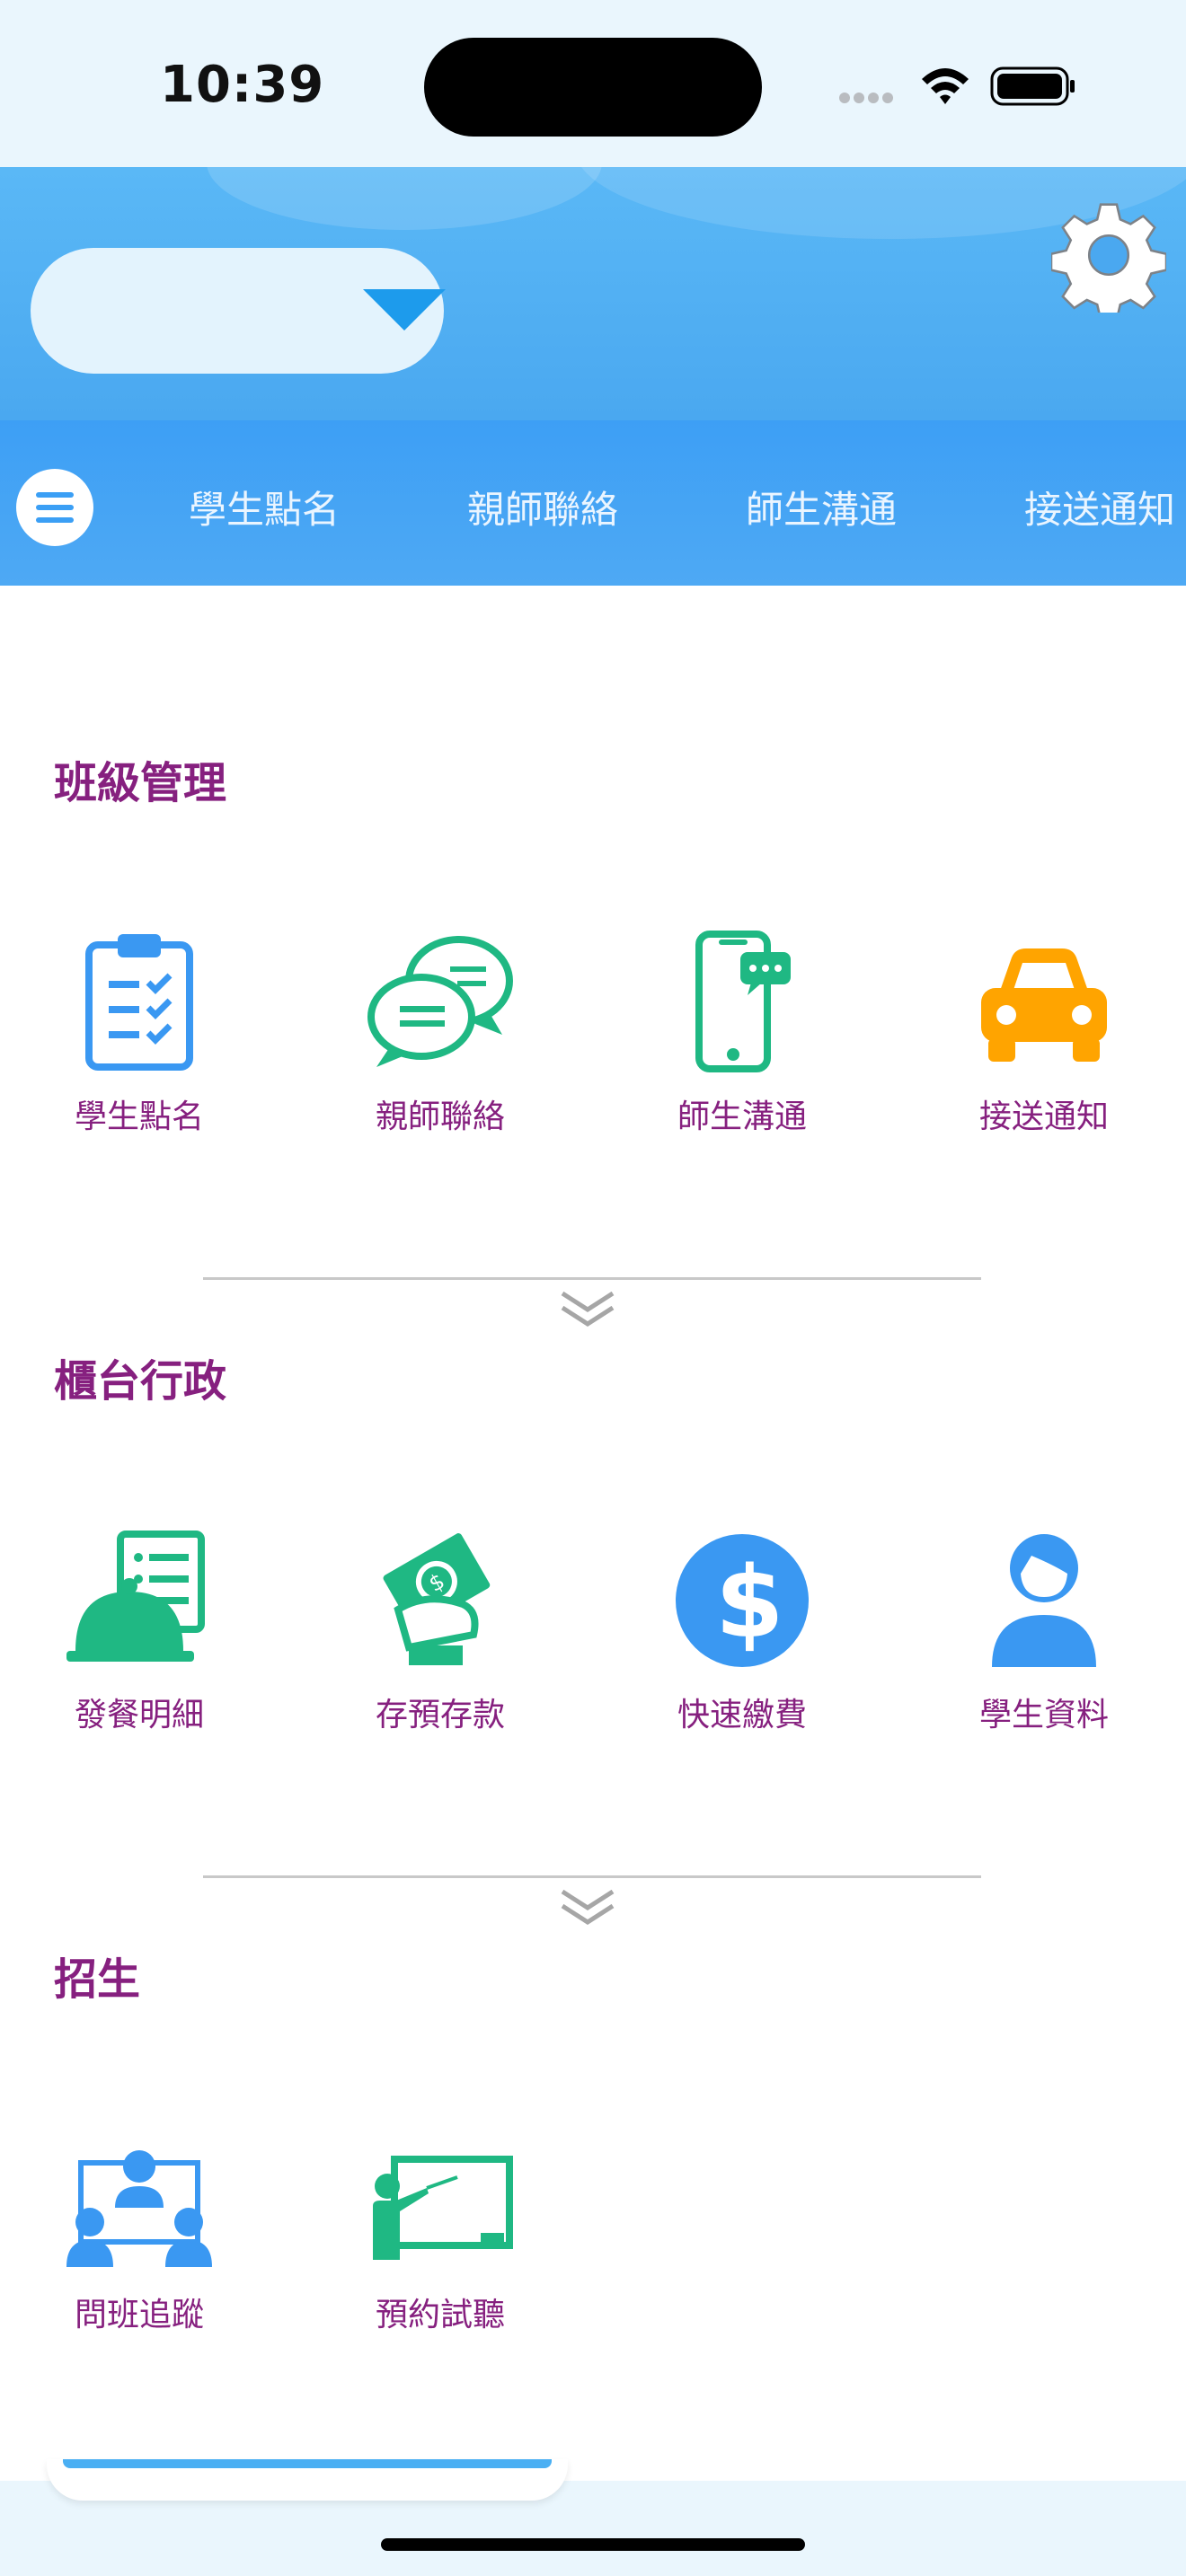  I want to click on tile-quick-payment: $ 快速繳費, so click(742, 1632).